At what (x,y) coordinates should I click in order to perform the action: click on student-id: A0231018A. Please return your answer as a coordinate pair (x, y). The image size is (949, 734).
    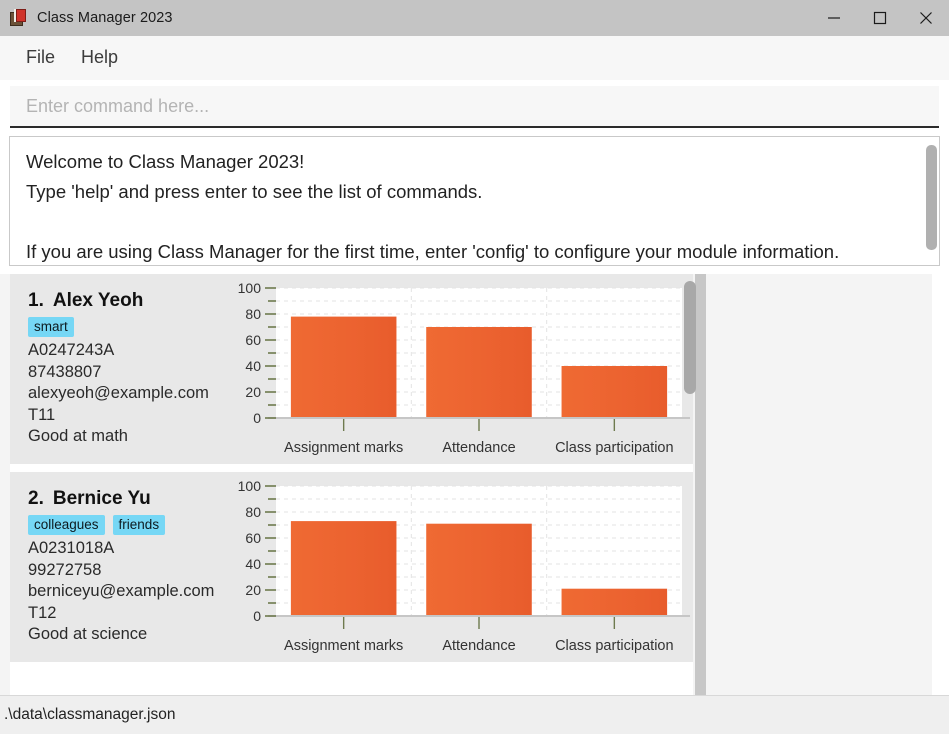
    Looking at the image, I should click on (71, 548).